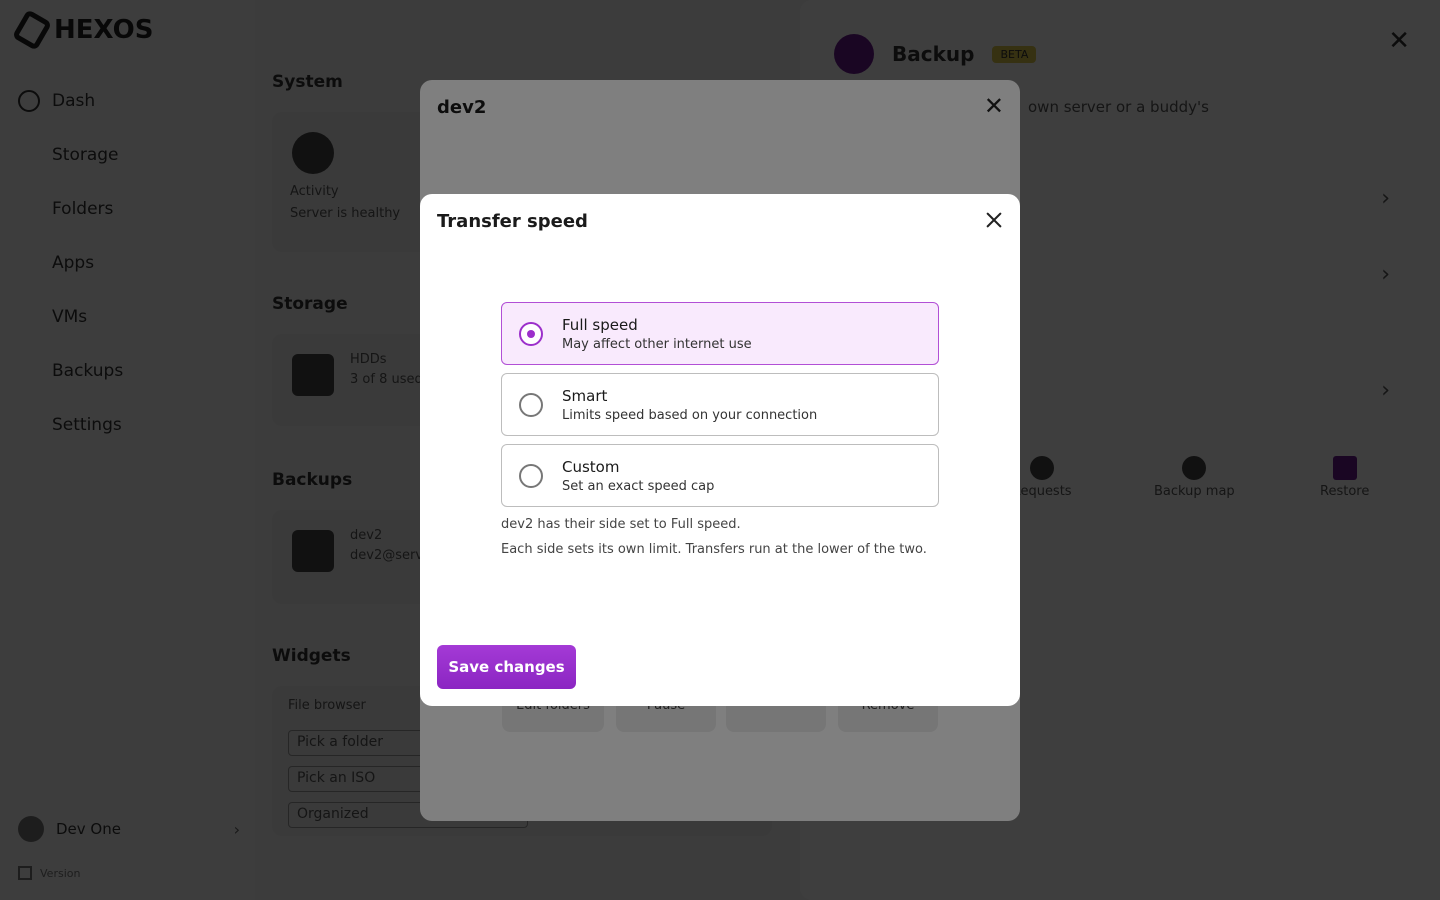 This screenshot has width=1440, height=900. I want to click on option-description: Set an exact speed cap, so click(638, 486).